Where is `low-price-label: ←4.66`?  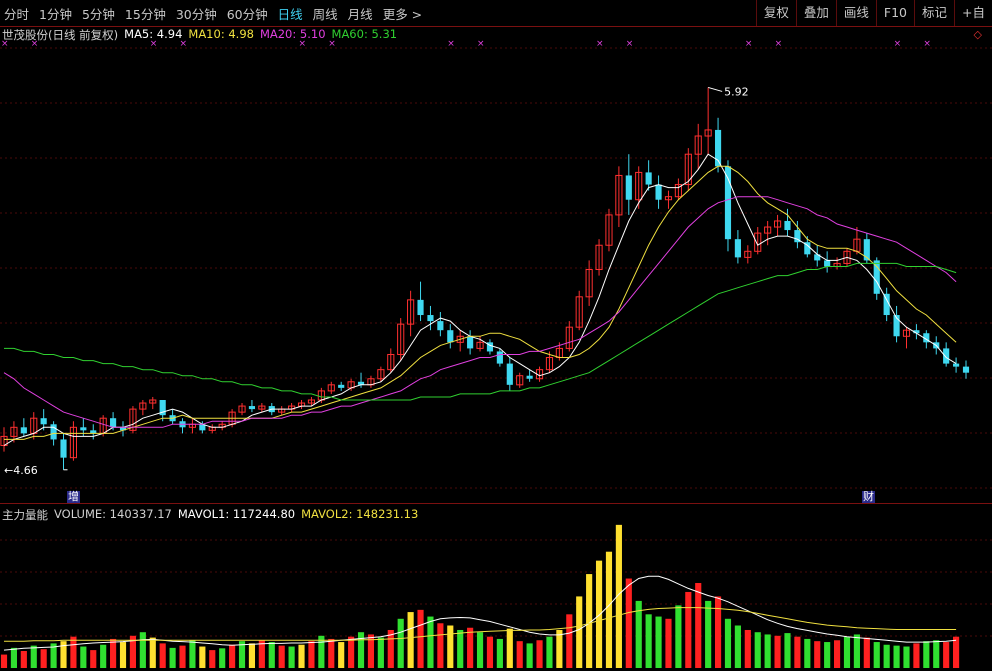
low-price-label: ←4.66 is located at coordinates (21, 470).